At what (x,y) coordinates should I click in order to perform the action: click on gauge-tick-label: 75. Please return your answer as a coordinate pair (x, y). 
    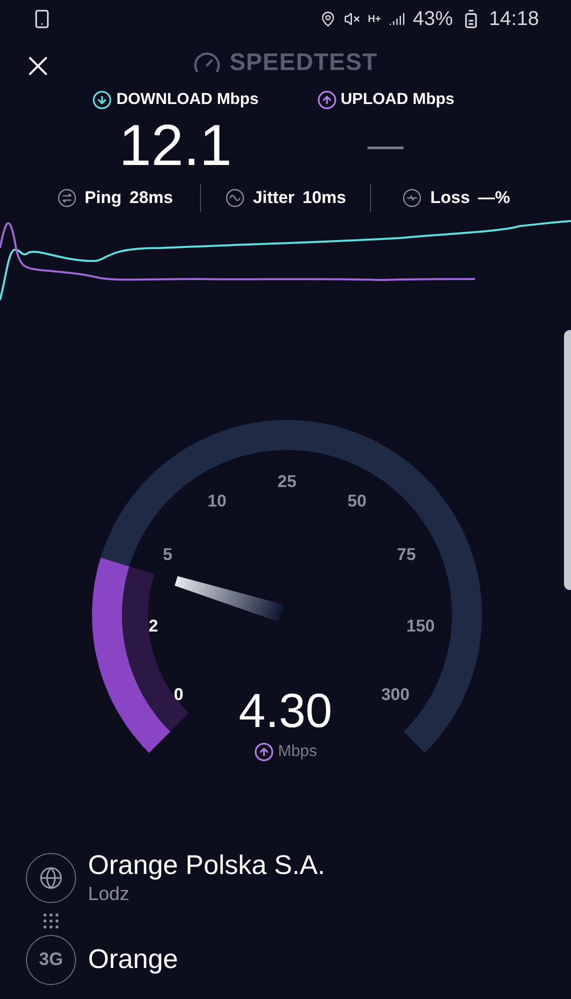
    Looking at the image, I should click on (406, 554).